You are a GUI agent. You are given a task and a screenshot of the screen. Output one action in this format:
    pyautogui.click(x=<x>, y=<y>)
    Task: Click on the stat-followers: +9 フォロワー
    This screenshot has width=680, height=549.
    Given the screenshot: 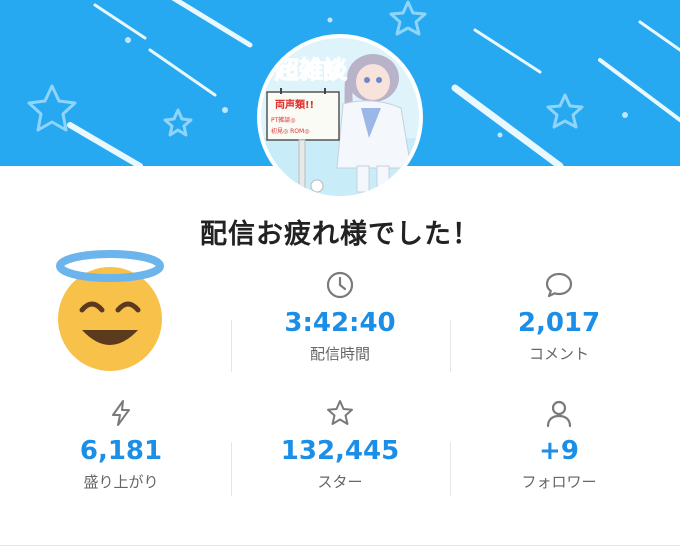 What is the action you would take?
    pyautogui.click(x=559, y=444)
    